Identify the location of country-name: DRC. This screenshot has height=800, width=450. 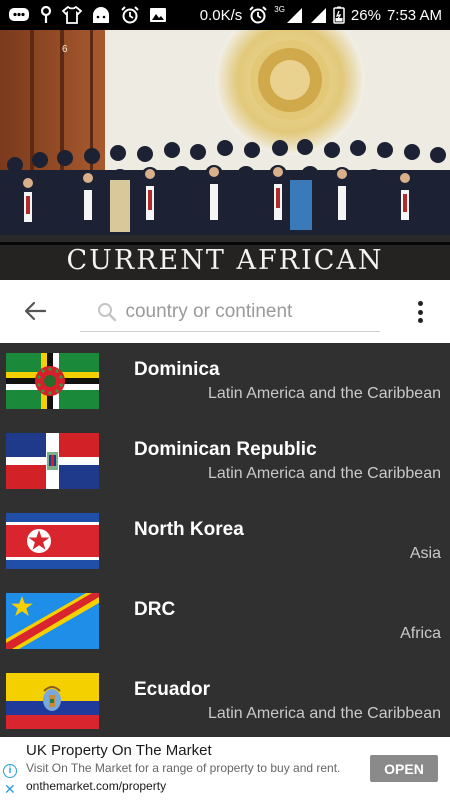
(155, 609).